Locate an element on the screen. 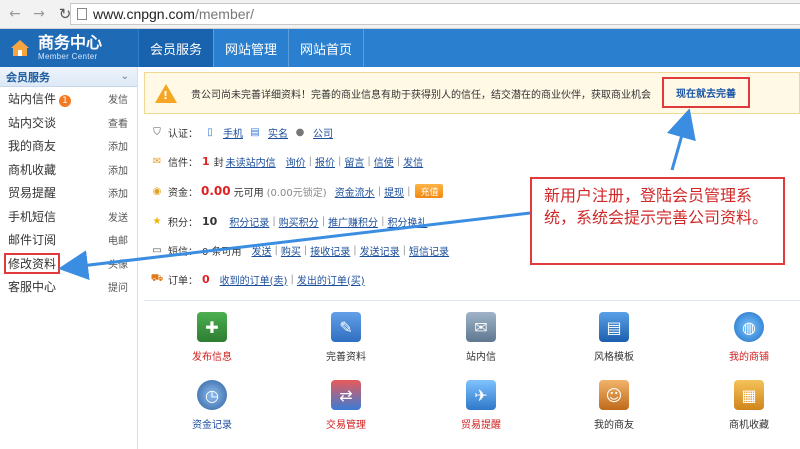 Image resolution: width=800 pixels, height=449 pixels. sms-icon: ▭ is located at coordinates (157, 250).